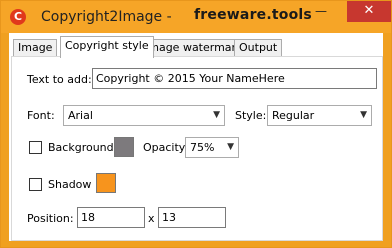  What do you see at coordinates (293, 115) in the screenshot?
I see `style-select-value: Regular` at bounding box center [293, 115].